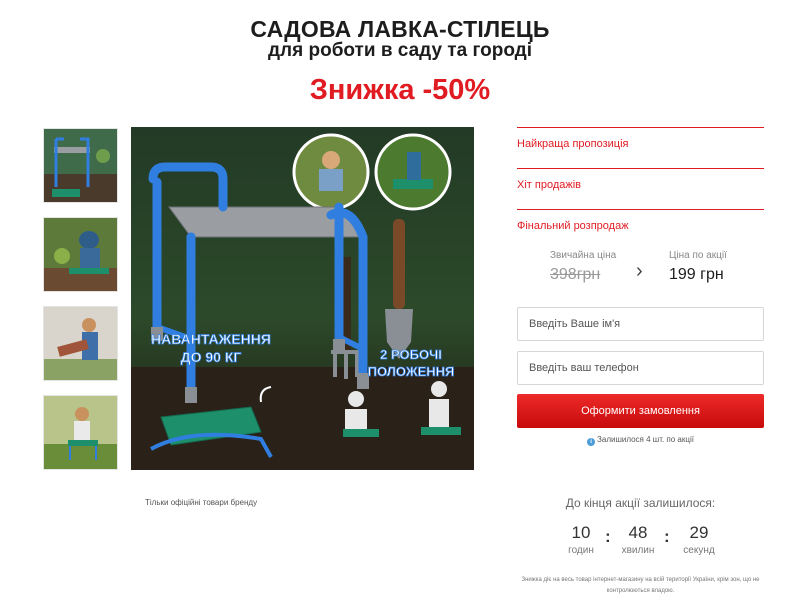 The height and width of the screenshot is (600, 800). I want to click on countdown-hours: 10, so click(581, 532).